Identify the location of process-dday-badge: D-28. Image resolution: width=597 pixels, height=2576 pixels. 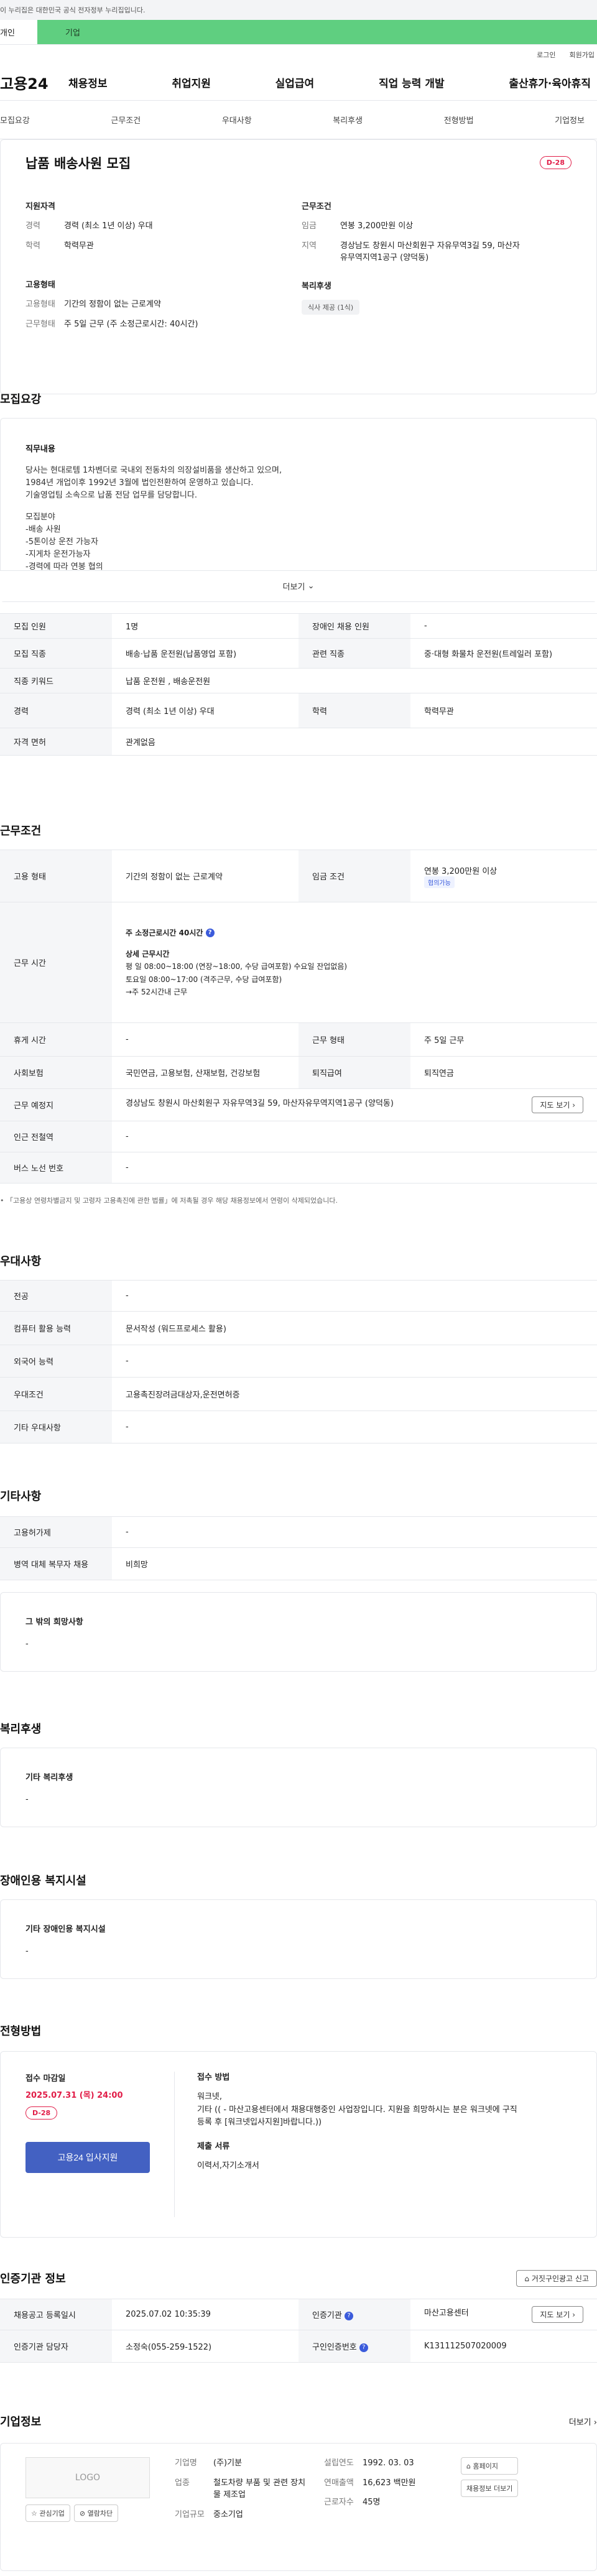
(41, 2113).